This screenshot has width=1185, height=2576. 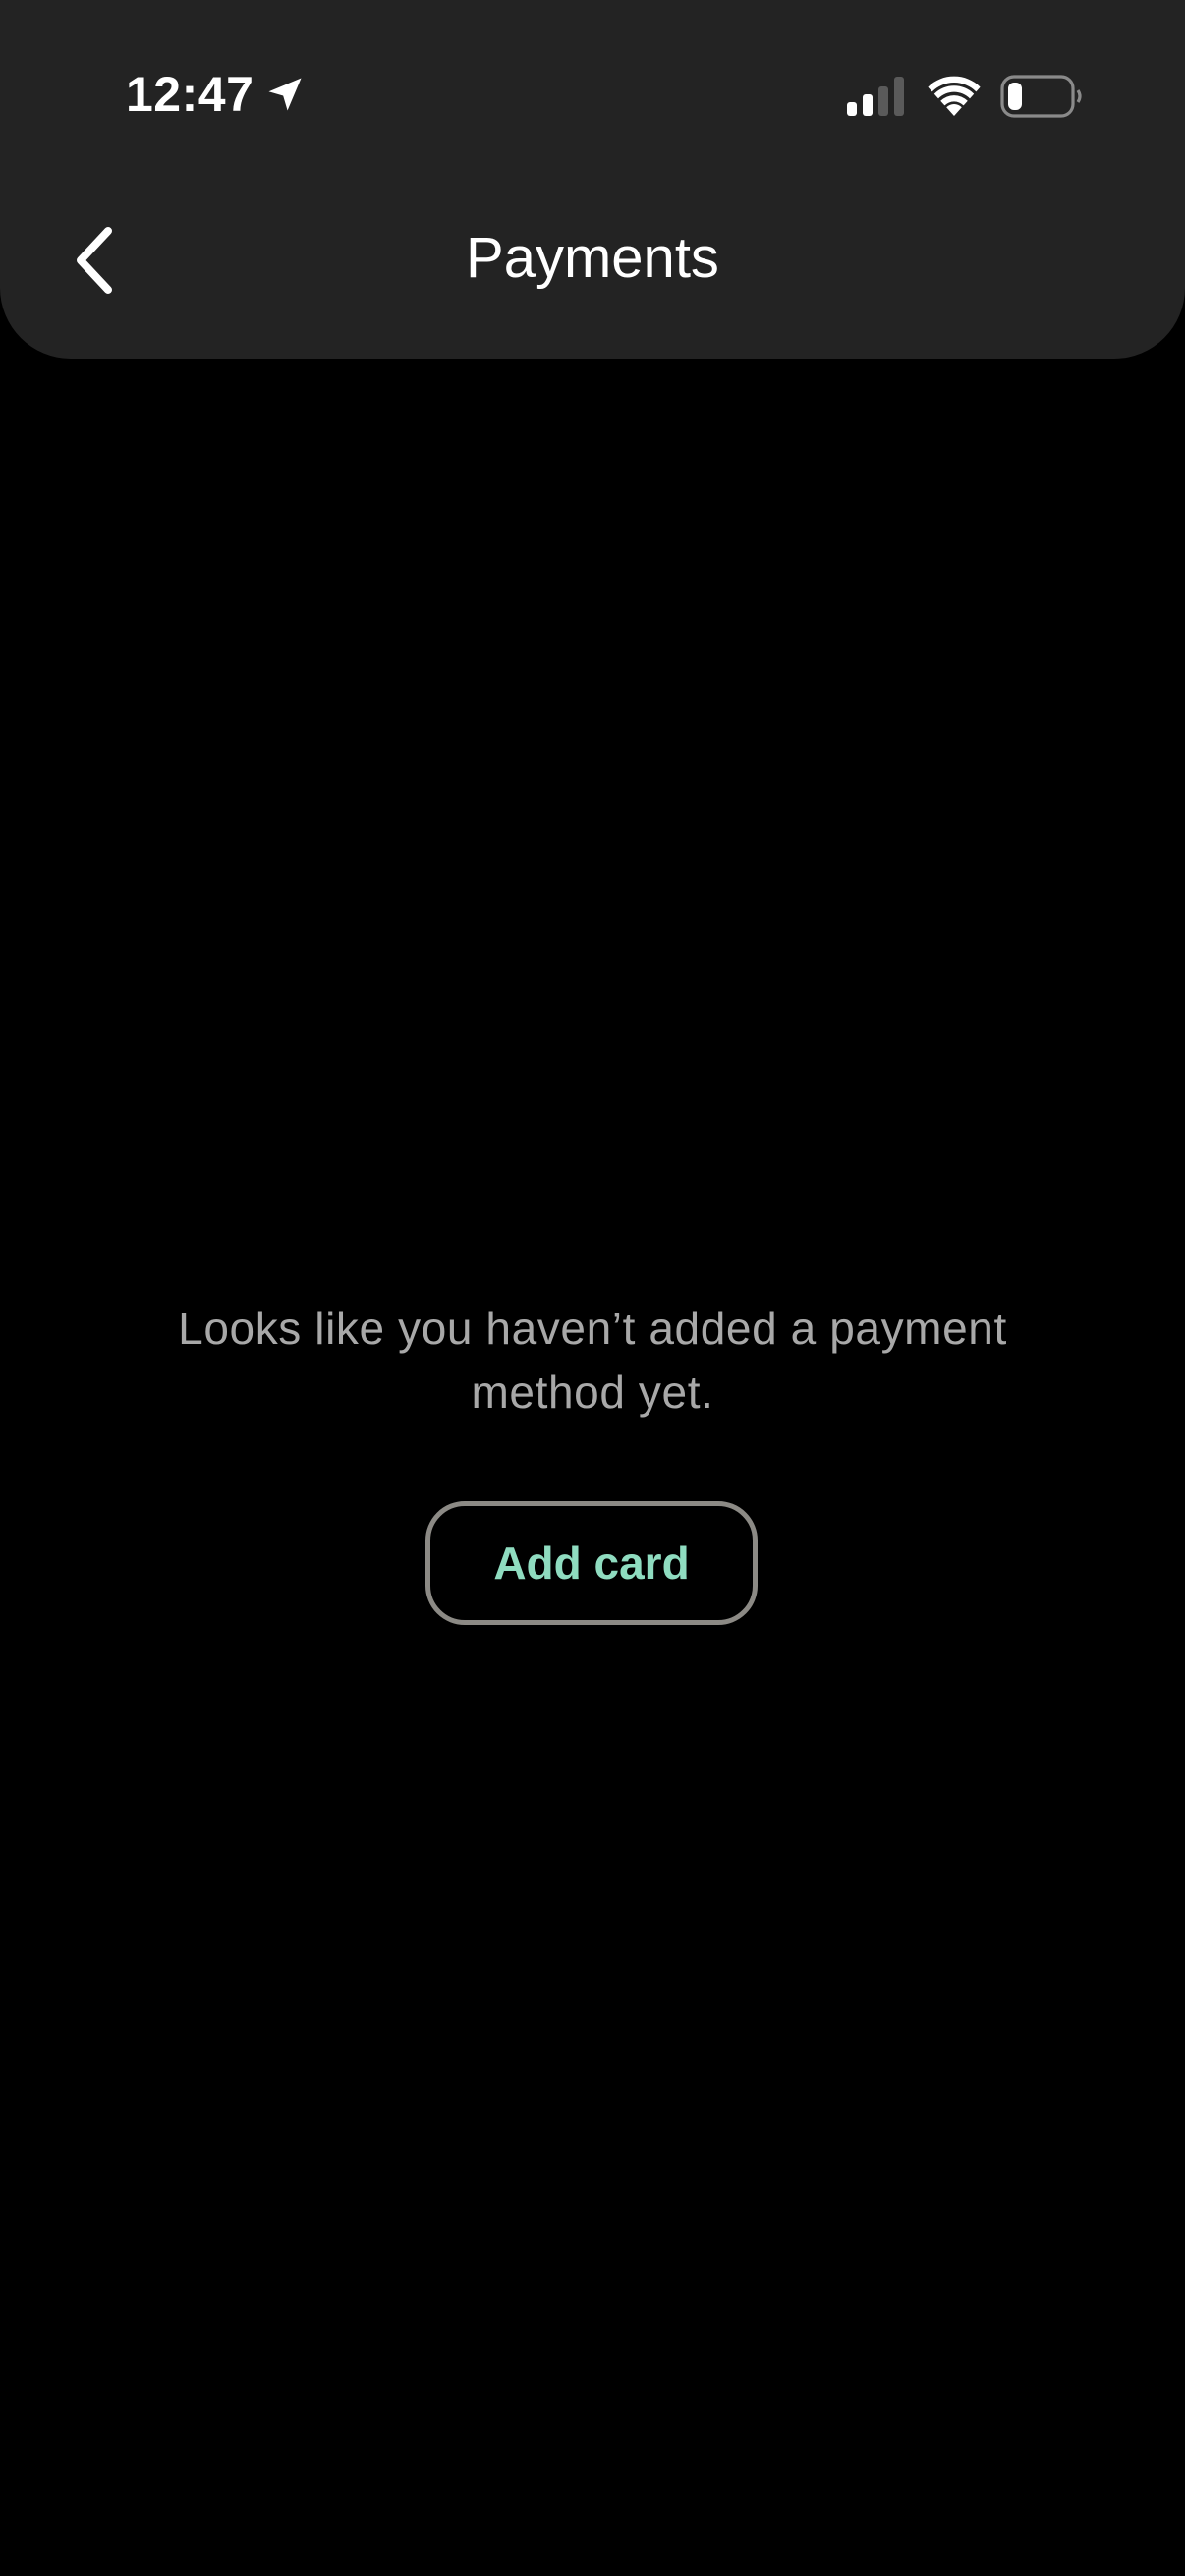 What do you see at coordinates (285, 94) in the screenshot?
I see `location-arrow-icon` at bounding box center [285, 94].